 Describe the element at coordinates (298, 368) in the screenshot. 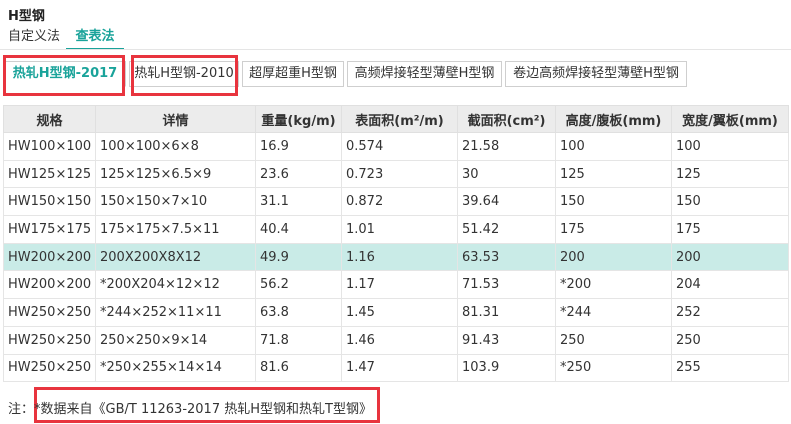

I see `cell-weight: 81.6` at that location.